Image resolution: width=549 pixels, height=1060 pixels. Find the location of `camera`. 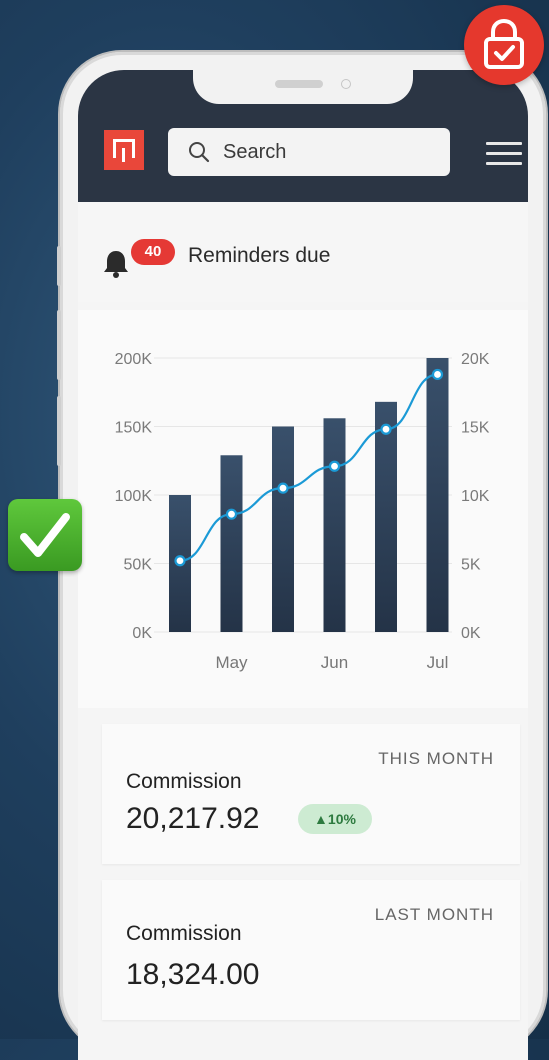

camera is located at coordinates (346, 84).